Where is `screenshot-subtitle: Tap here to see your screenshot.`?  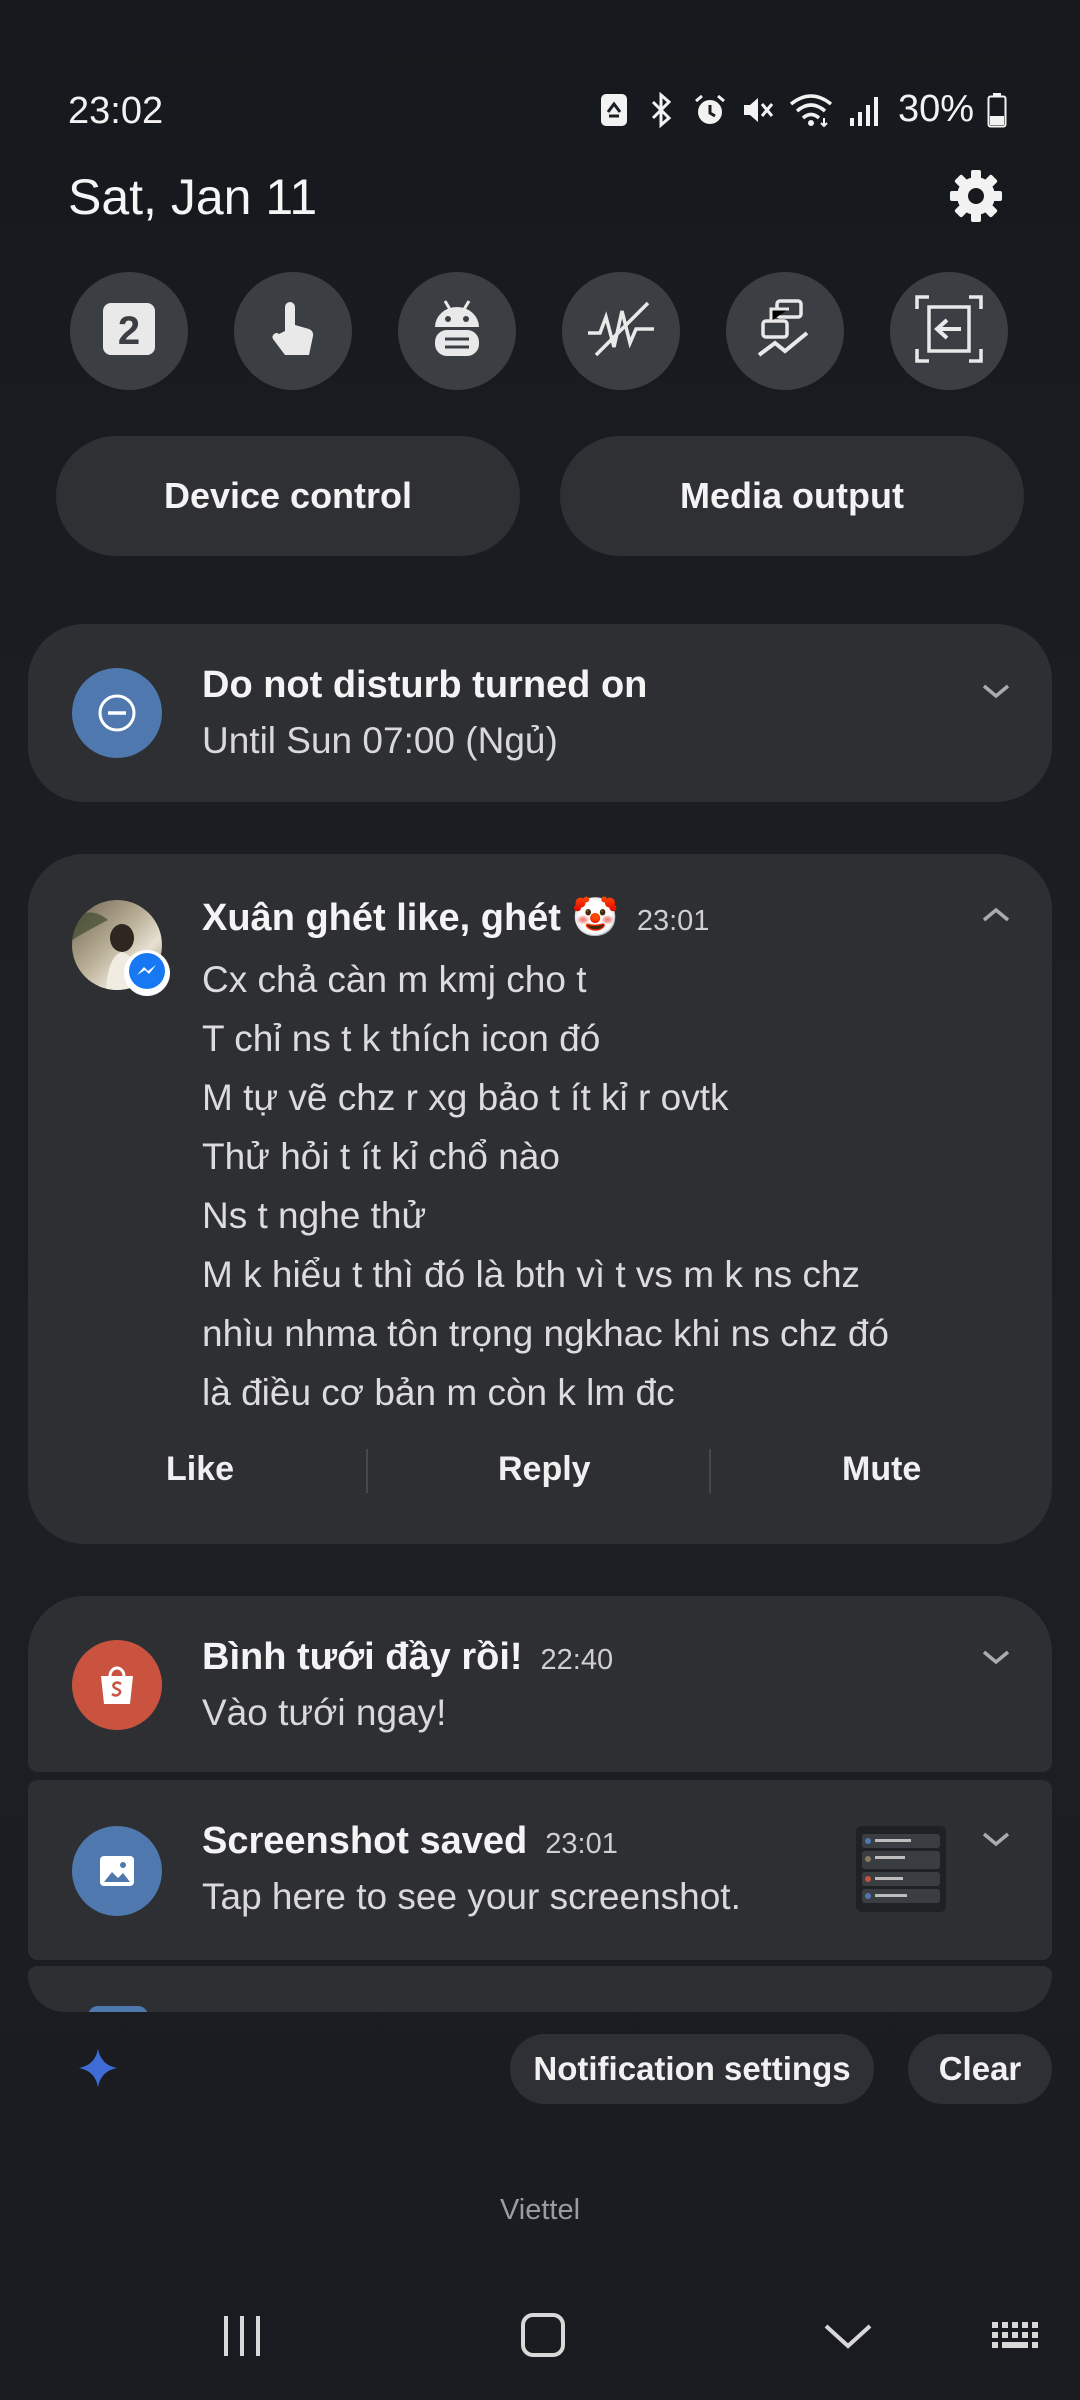 screenshot-subtitle: Tap here to see your screenshot. is located at coordinates (471, 1896).